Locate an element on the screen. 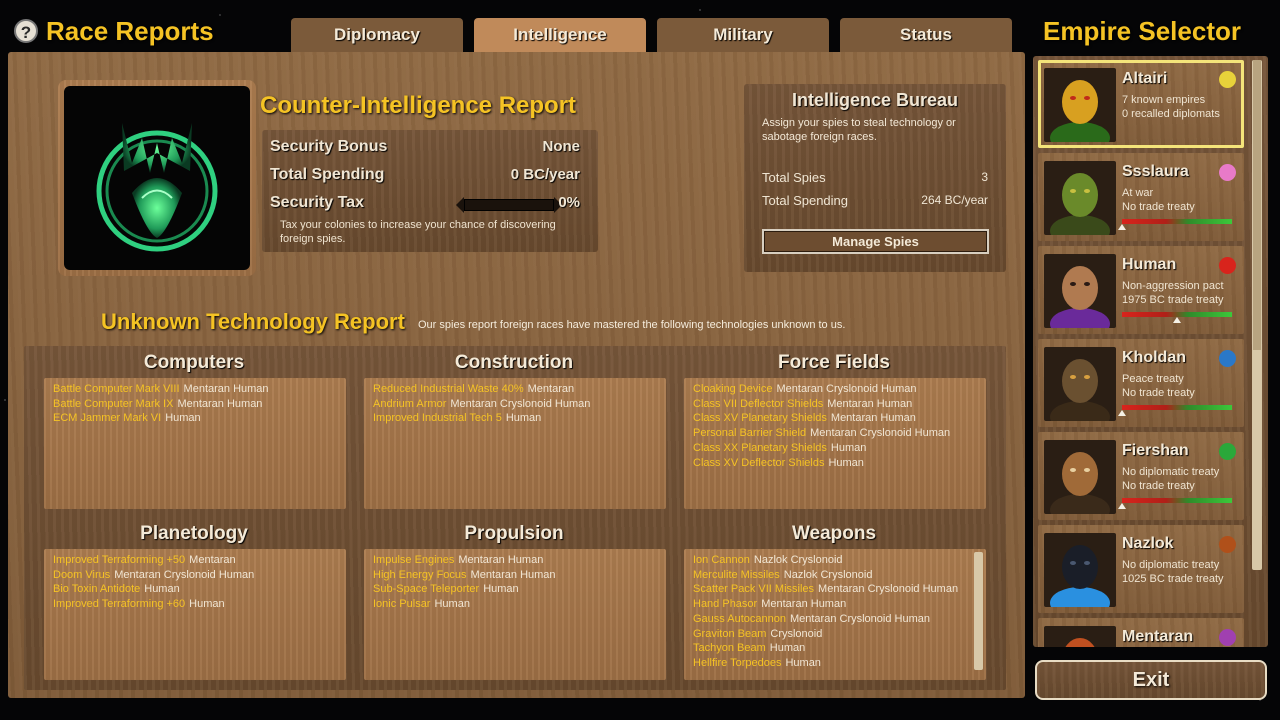 The height and width of the screenshot is (720, 1280). nazlok-portrait-icon is located at coordinates (1080, 570).